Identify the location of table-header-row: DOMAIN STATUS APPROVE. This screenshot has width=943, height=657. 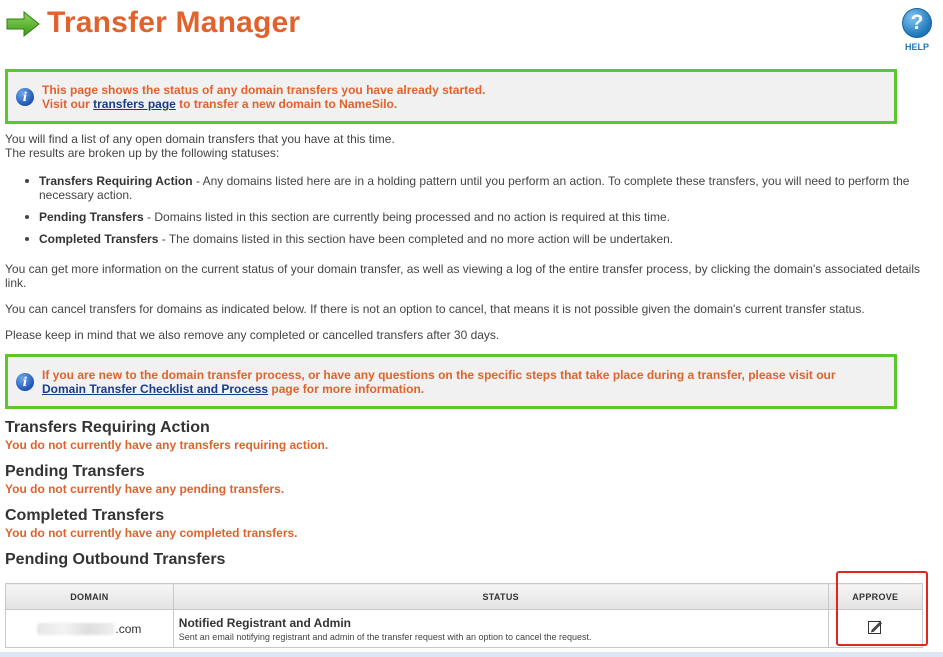
(464, 596).